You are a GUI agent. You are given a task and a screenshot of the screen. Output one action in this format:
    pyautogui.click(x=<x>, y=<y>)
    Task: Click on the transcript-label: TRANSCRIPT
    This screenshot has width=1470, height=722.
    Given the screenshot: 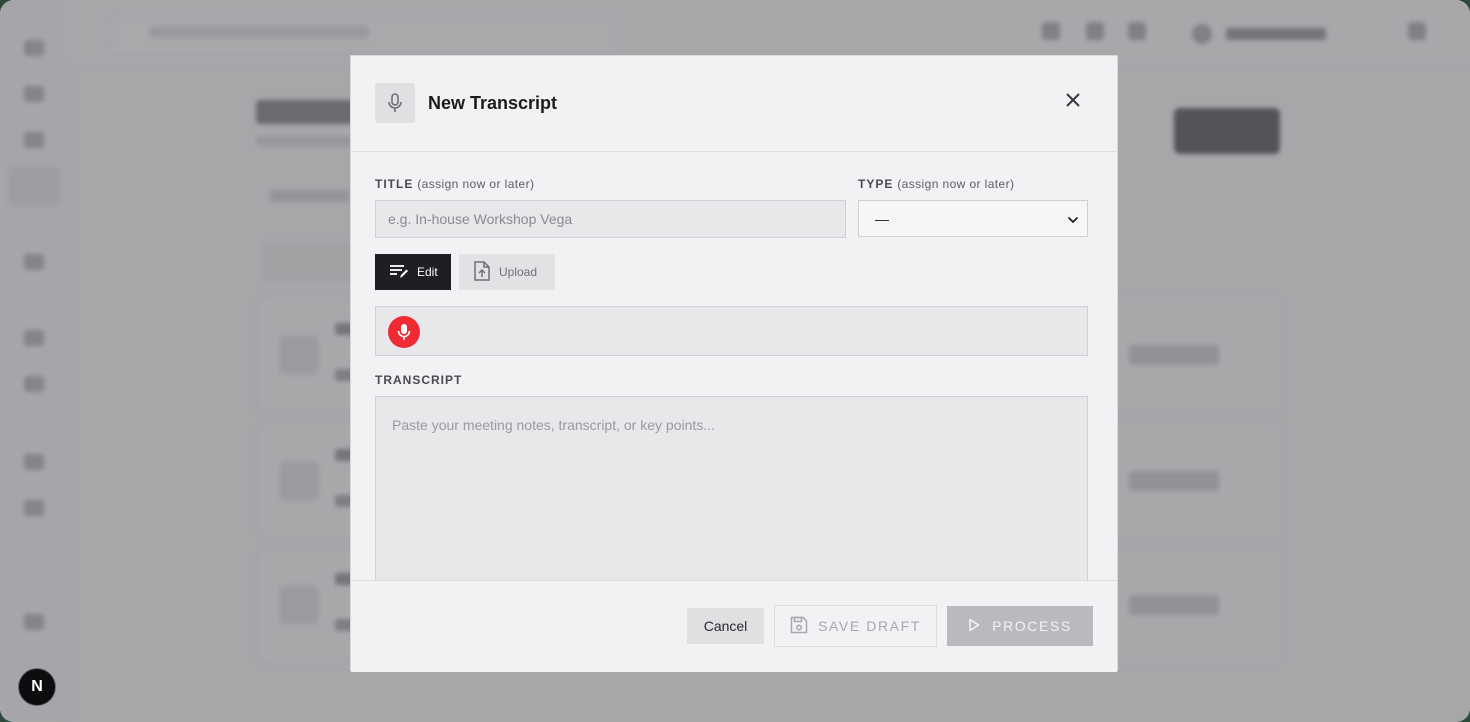 What is the action you would take?
    pyautogui.click(x=418, y=380)
    